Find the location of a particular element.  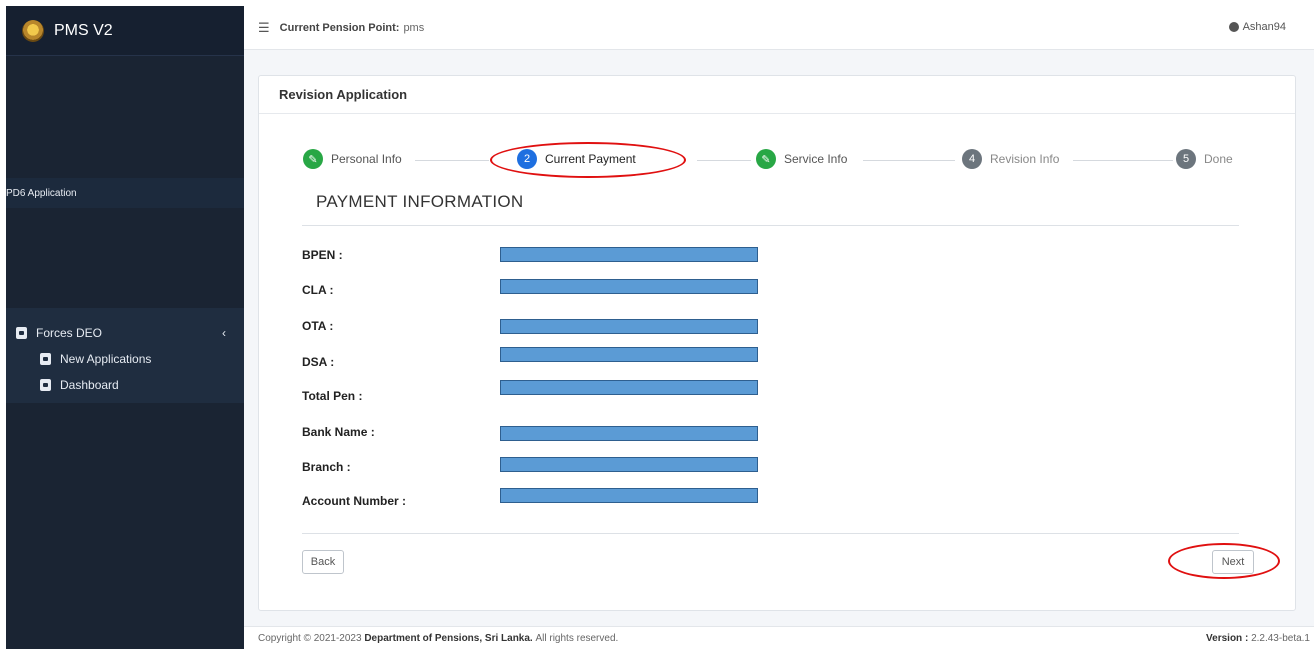

username: Ashan94 is located at coordinates (1264, 27).